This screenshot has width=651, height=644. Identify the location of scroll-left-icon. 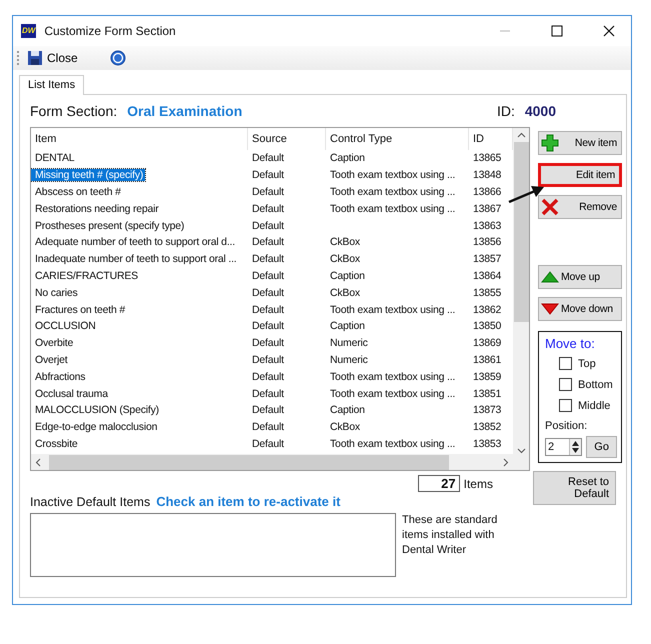
(38, 462).